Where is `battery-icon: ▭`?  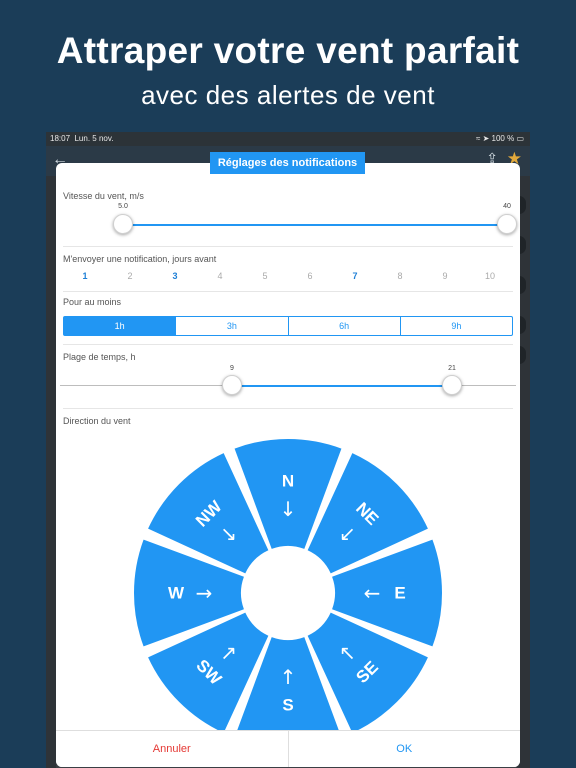
battery-icon: ▭ is located at coordinates (520, 138).